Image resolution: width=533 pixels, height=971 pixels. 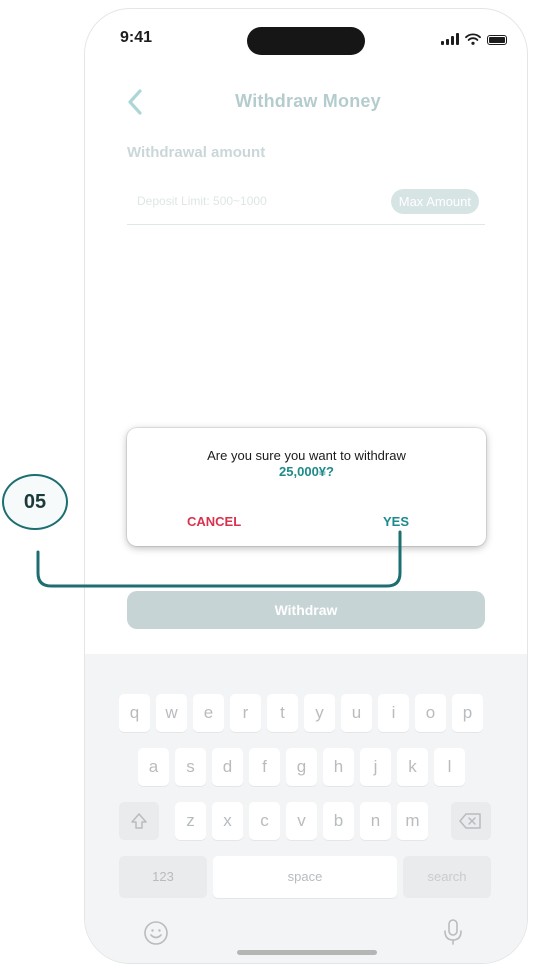 I want to click on amount-label: Withdrawal amount, so click(x=196, y=152).